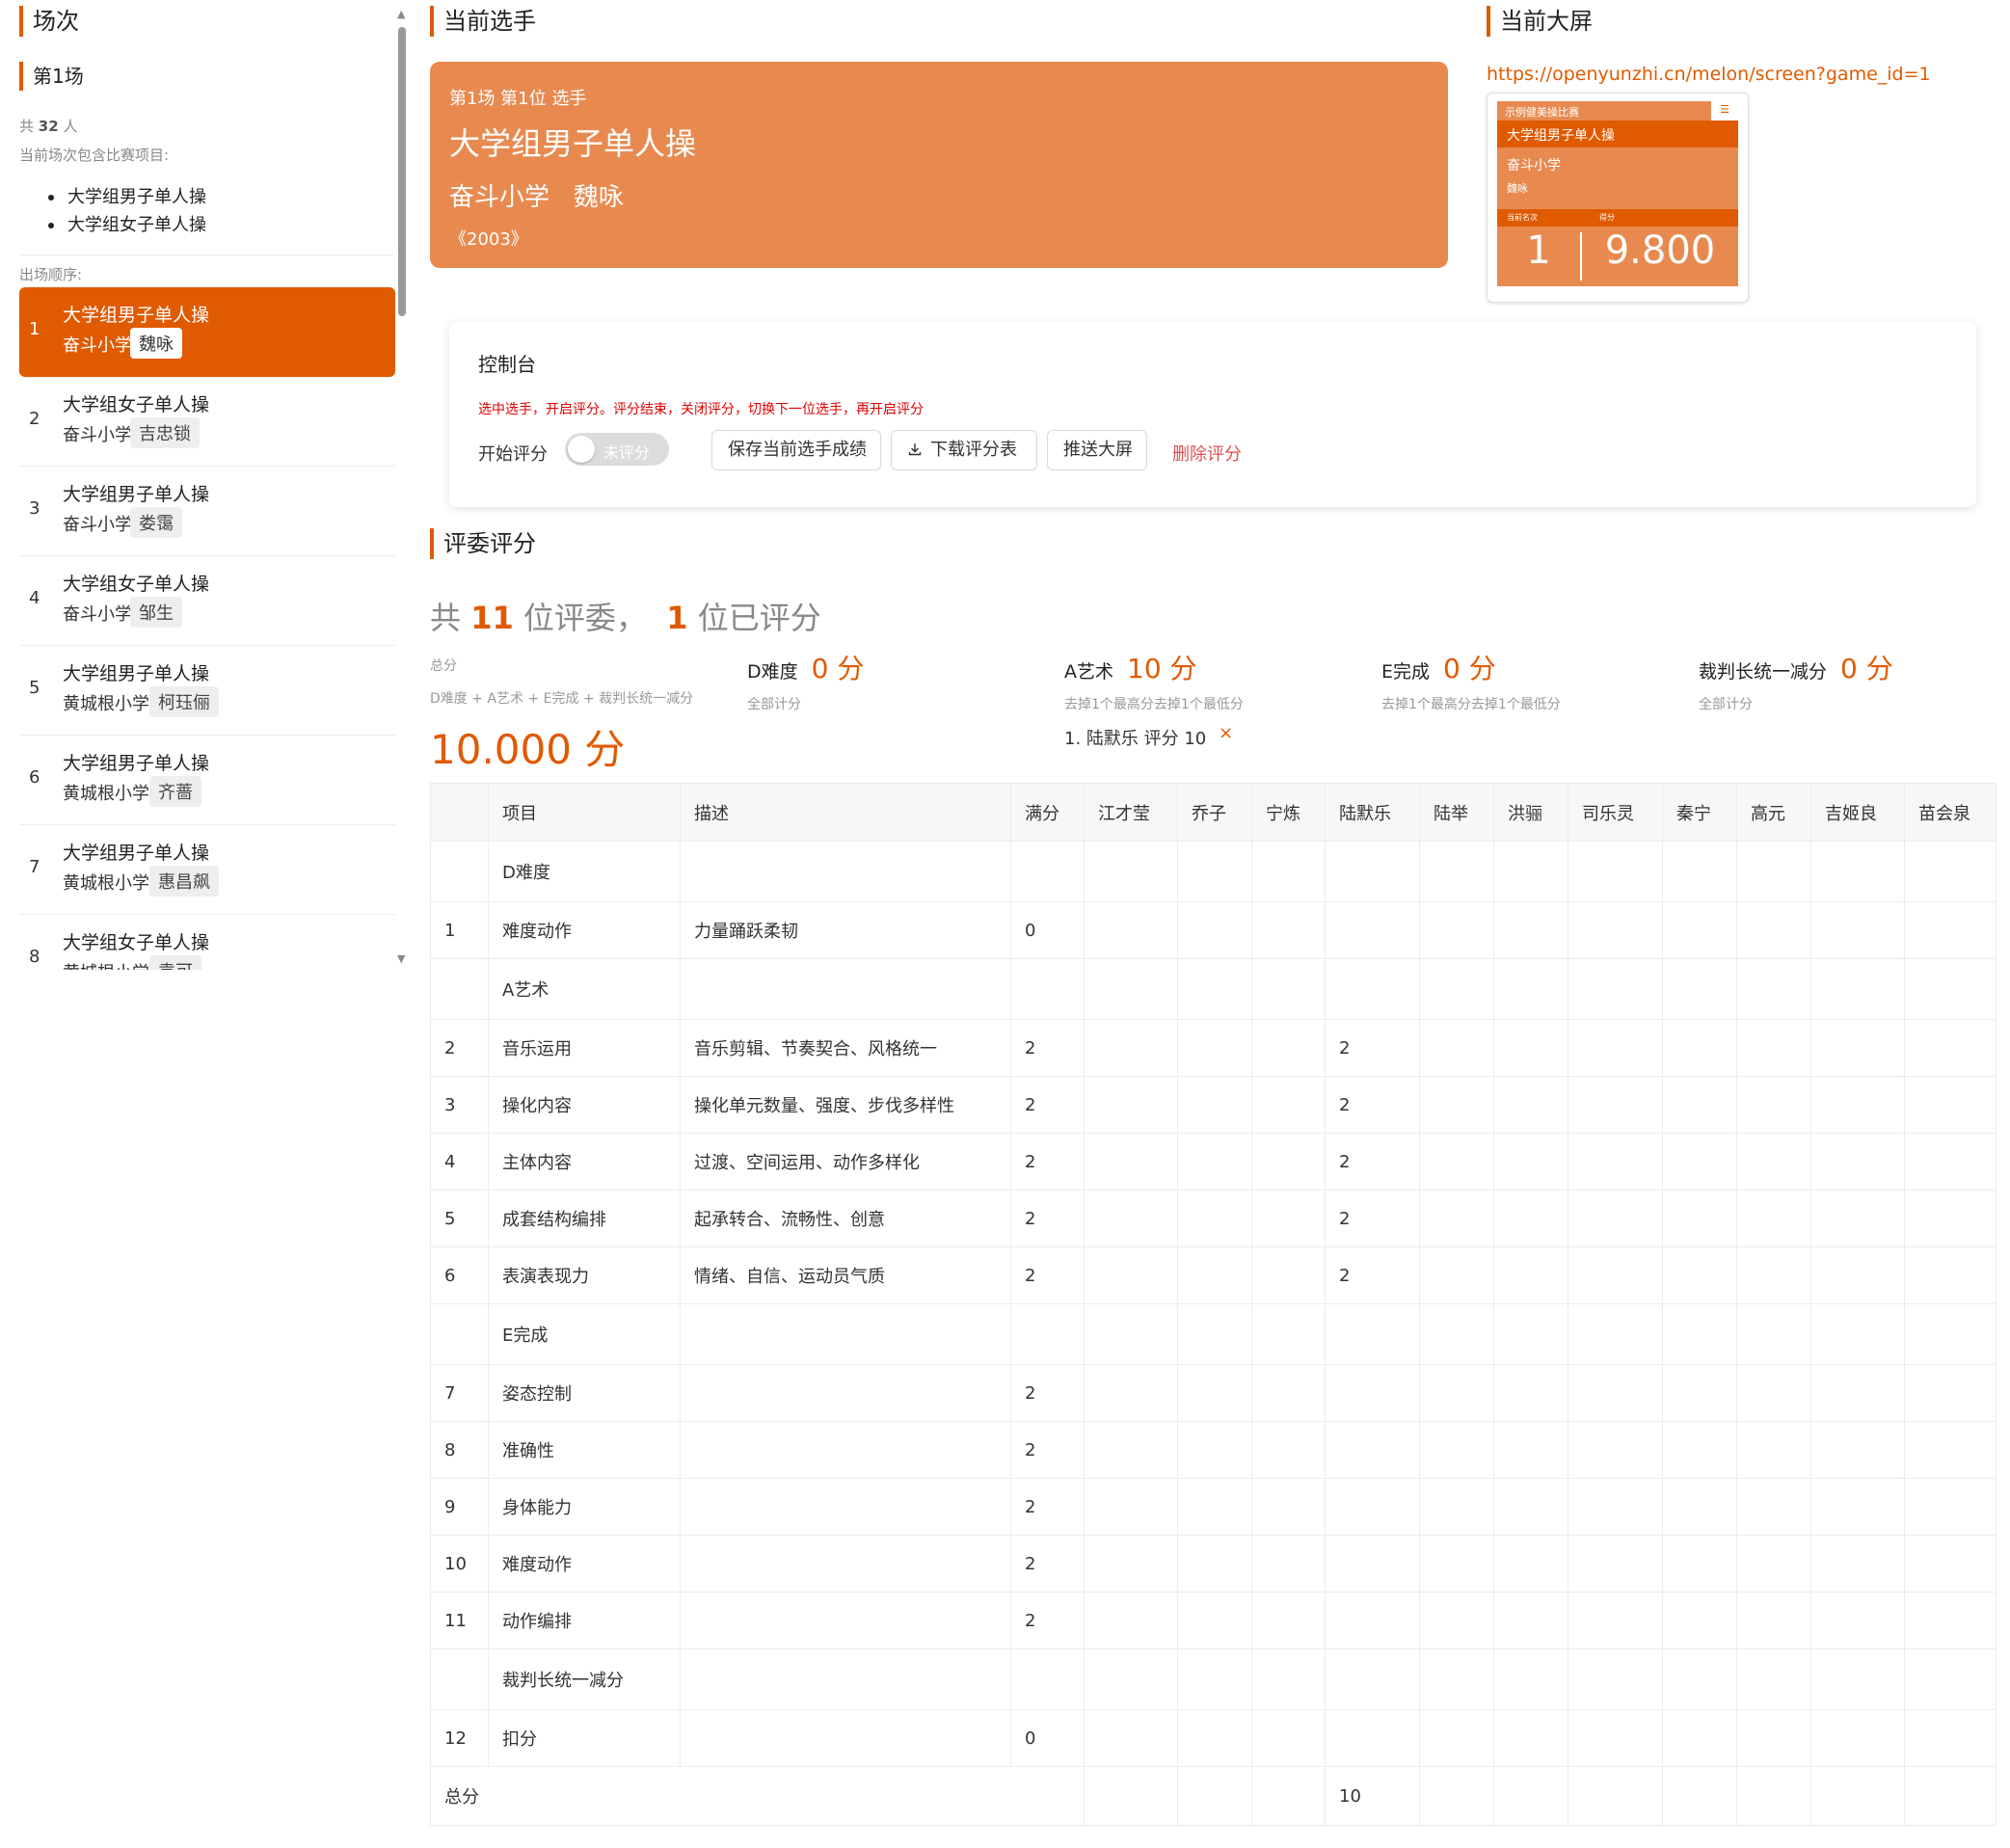 The image size is (2010, 1848). Describe the element at coordinates (34, 329) in the screenshot. I see `roster-number: 1` at that location.